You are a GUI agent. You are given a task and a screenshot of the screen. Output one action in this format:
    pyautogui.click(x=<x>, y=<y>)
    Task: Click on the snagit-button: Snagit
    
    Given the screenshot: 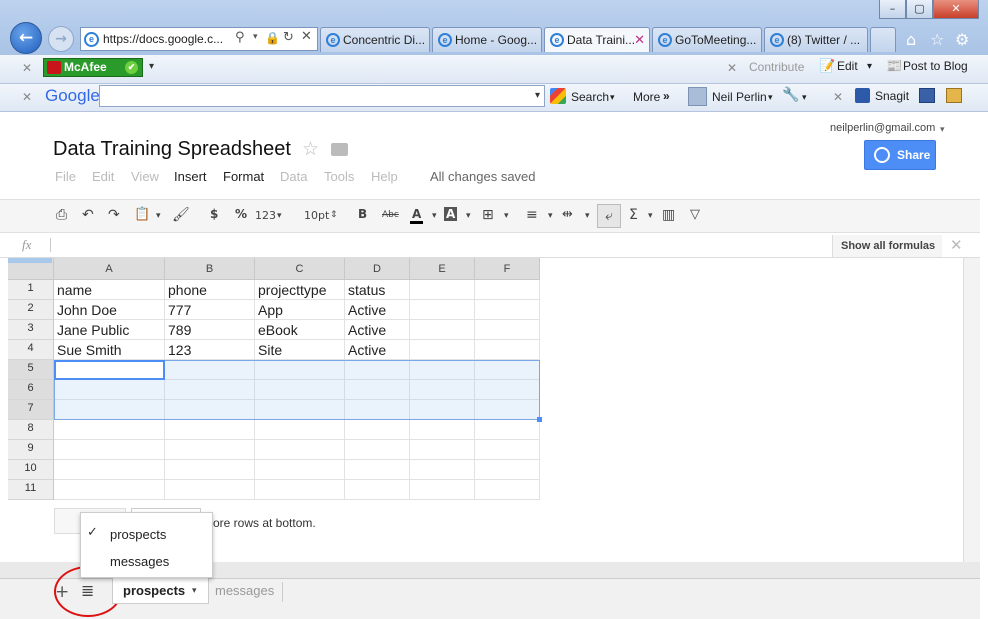 What is the action you would take?
    pyautogui.click(x=892, y=96)
    